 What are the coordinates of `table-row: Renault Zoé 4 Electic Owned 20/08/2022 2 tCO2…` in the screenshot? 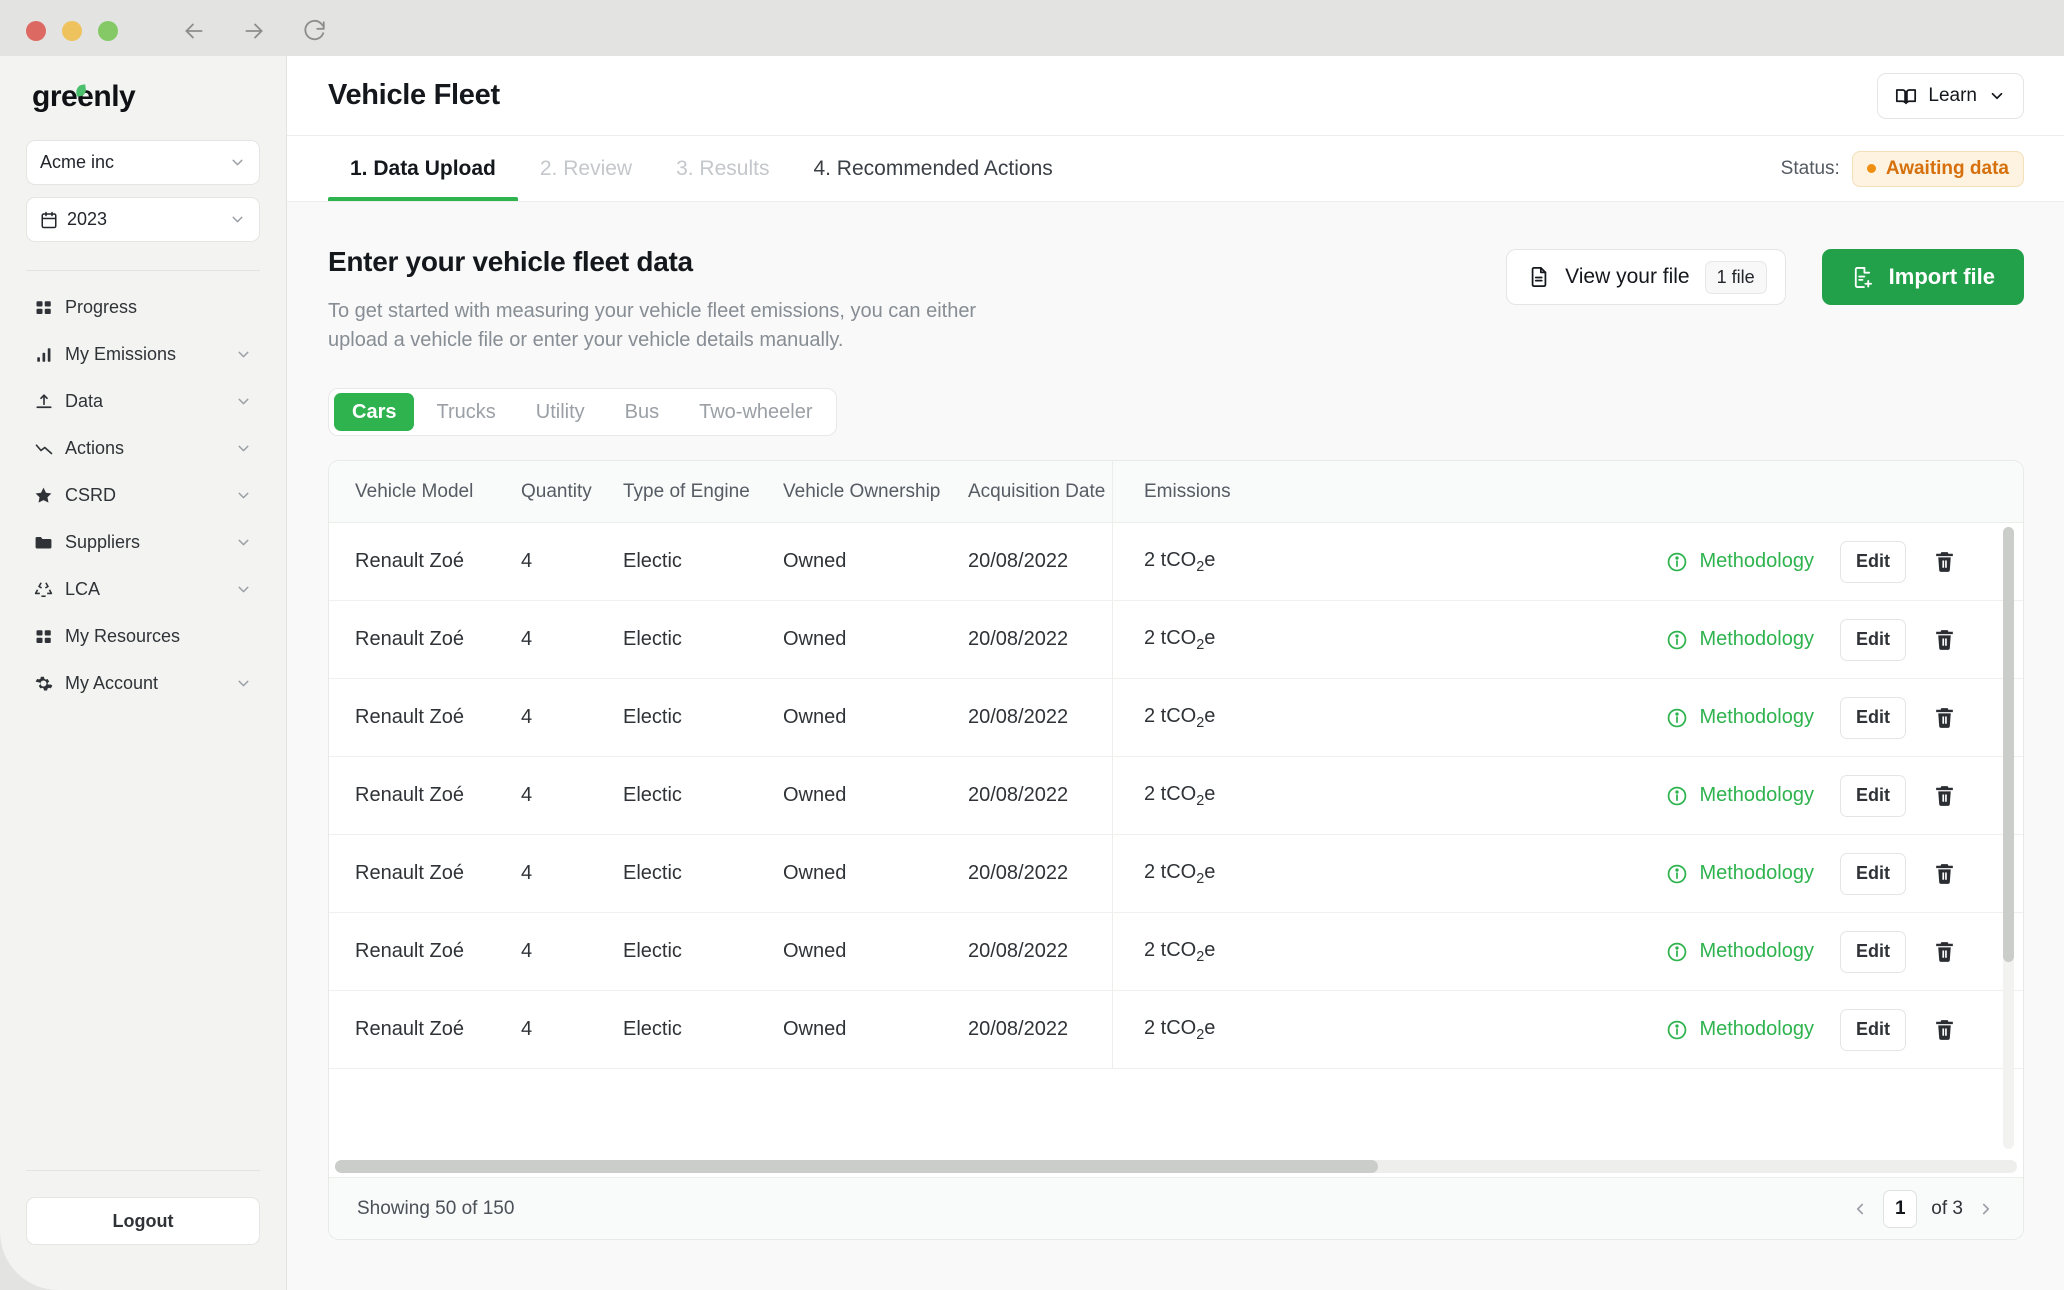 It's located at (1176, 796).